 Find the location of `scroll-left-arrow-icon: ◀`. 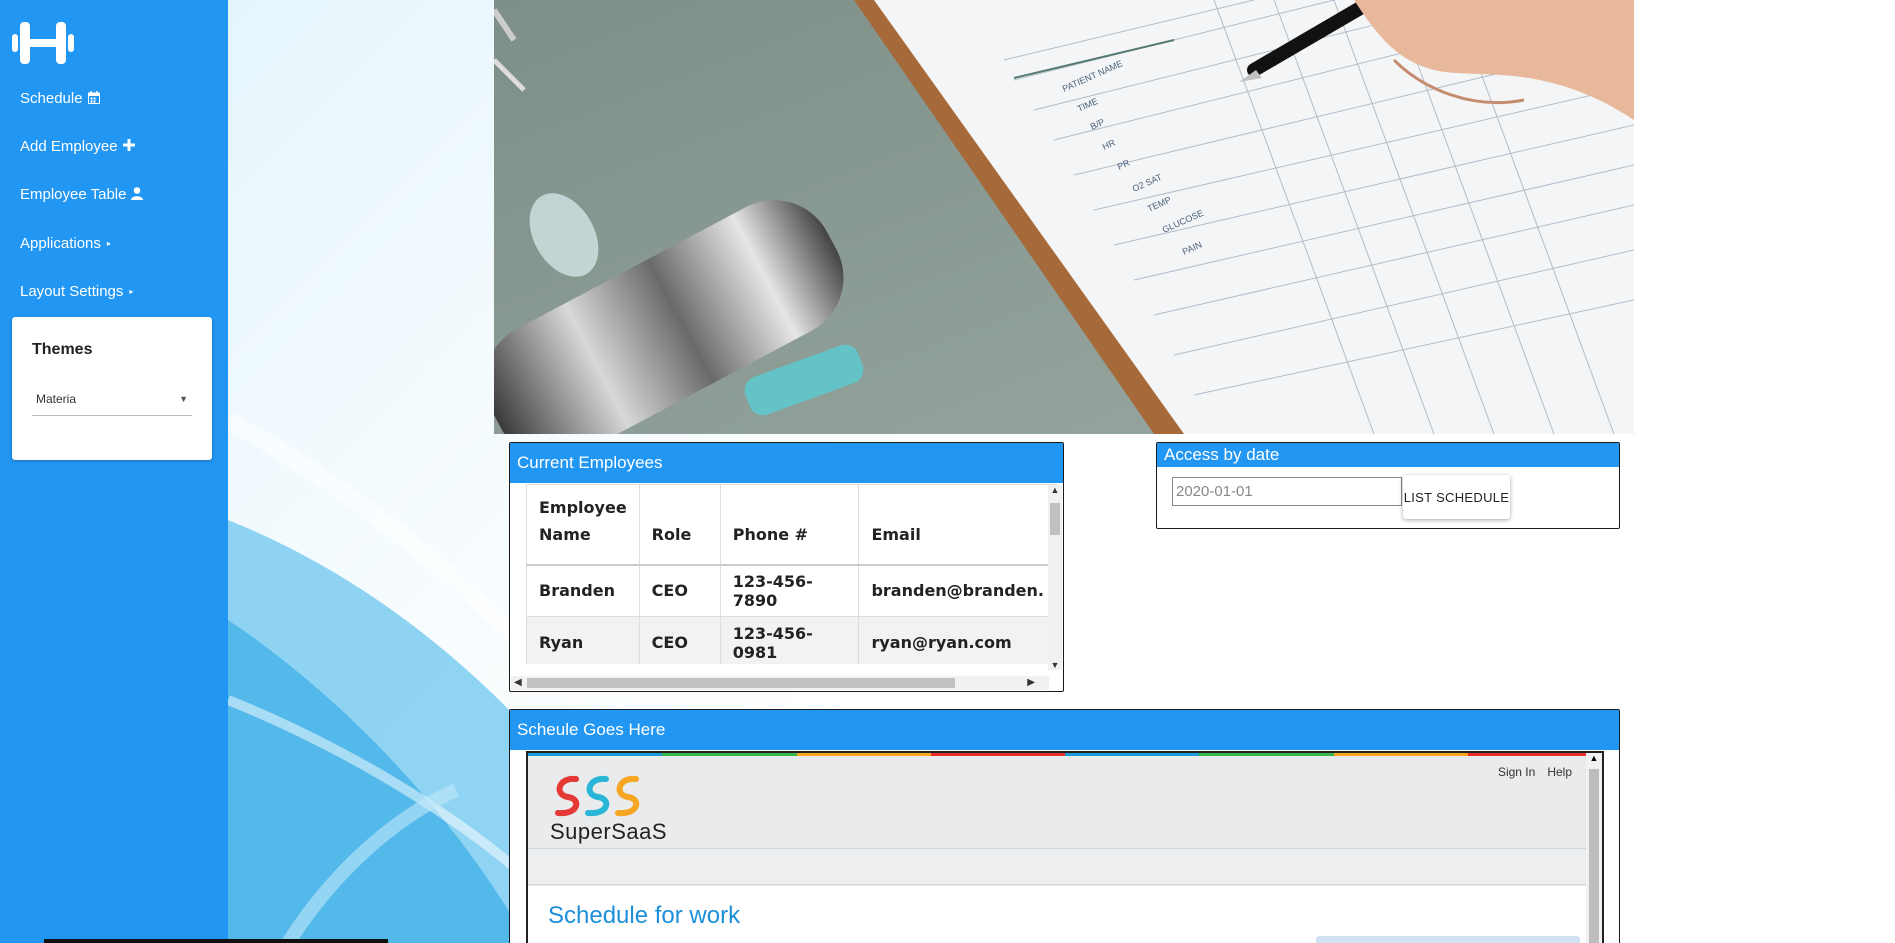

scroll-left-arrow-icon: ◀ is located at coordinates (518, 683).